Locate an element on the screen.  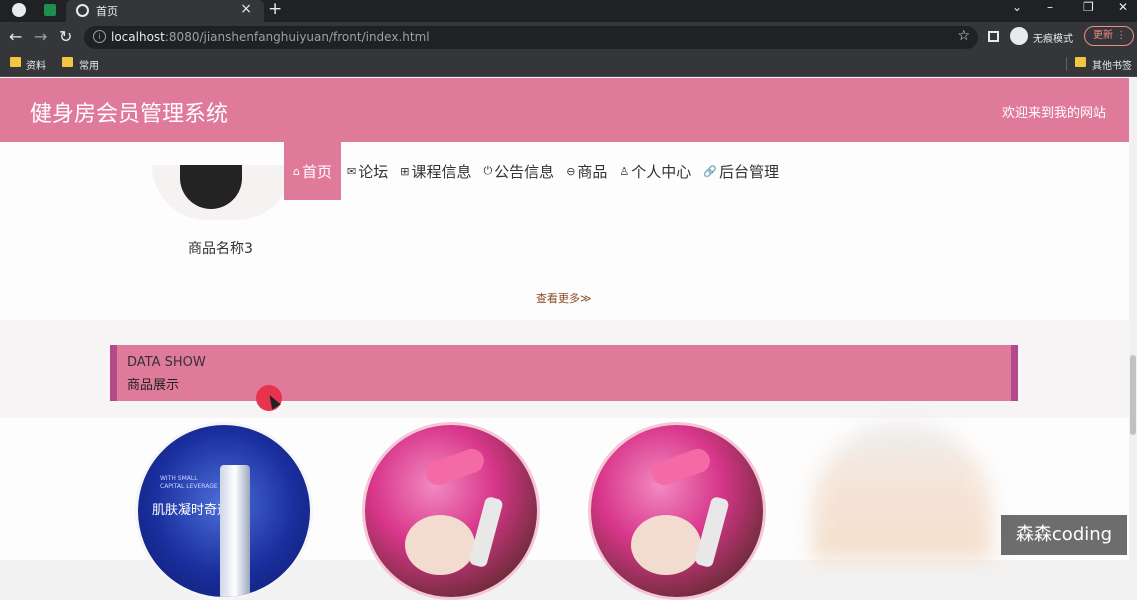
product-image-skincare: WITH SMALL CAPITAL LEVERAGE 肌肤凝时奇迹 is located at coordinates (224, 511).